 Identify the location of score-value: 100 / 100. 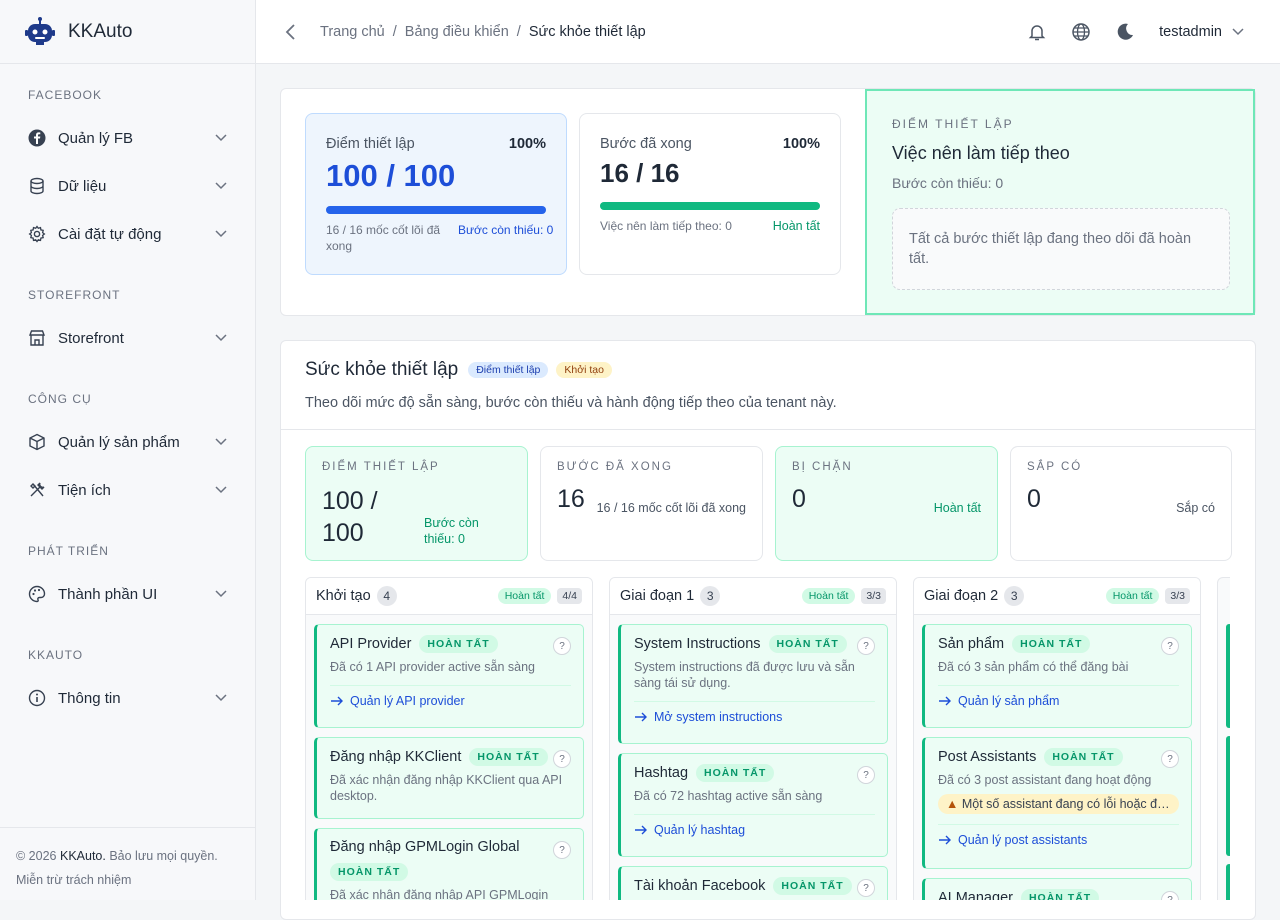
(391, 175).